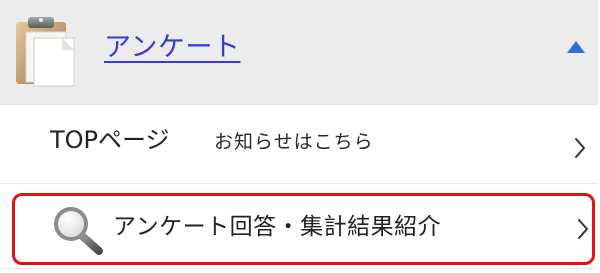  Describe the element at coordinates (299, 268) in the screenshot. I see `divider` at that location.